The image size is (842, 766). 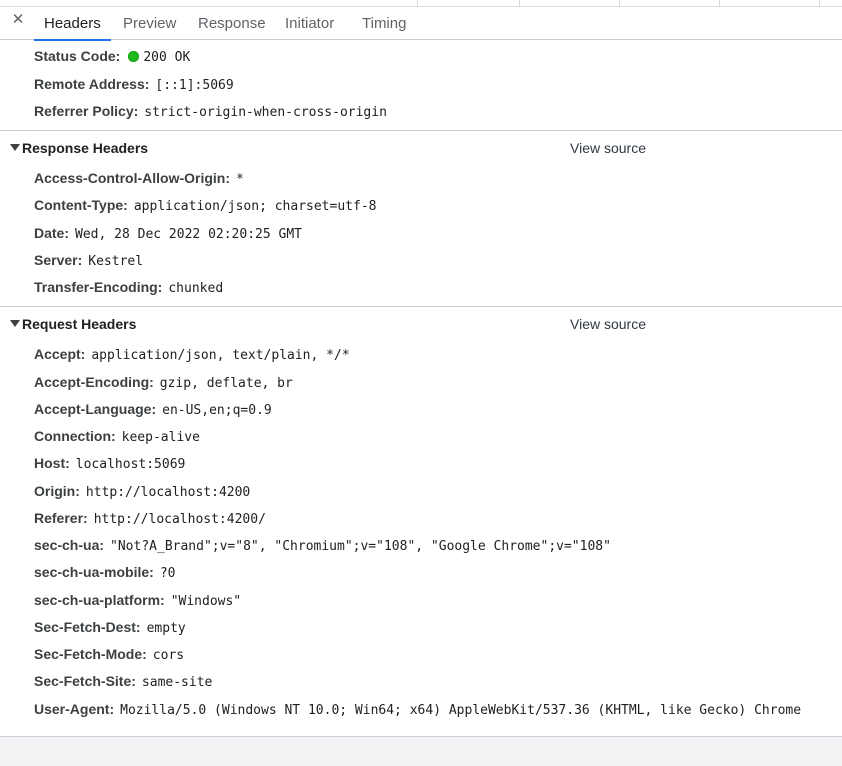 I want to click on status-ok-icon, so click(x=134, y=56).